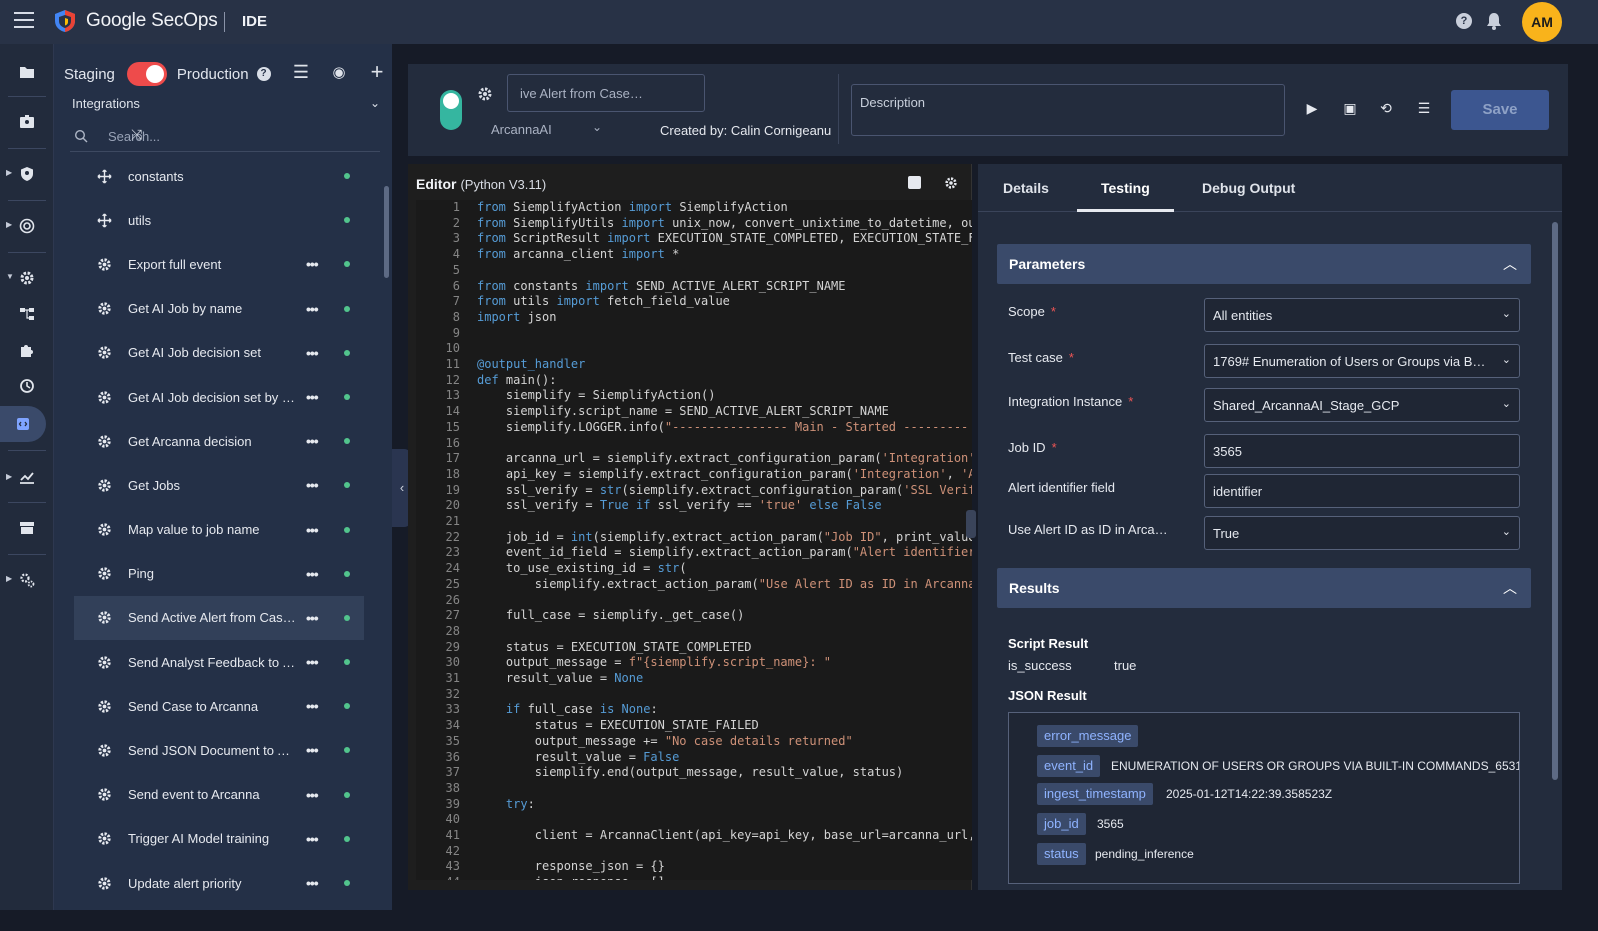 The width and height of the screenshot is (1598, 931). I want to click on list-item: Send JSON Document to Arcanna •••, so click(219, 750).